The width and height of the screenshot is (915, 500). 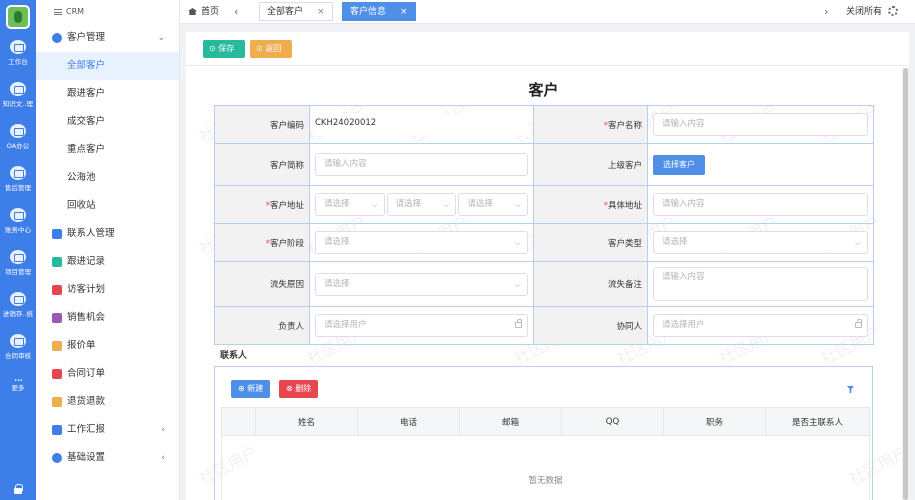 What do you see at coordinates (107, 430) in the screenshot?
I see `sidebar-item-work-report: 工作汇报 ‹` at bounding box center [107, 430].